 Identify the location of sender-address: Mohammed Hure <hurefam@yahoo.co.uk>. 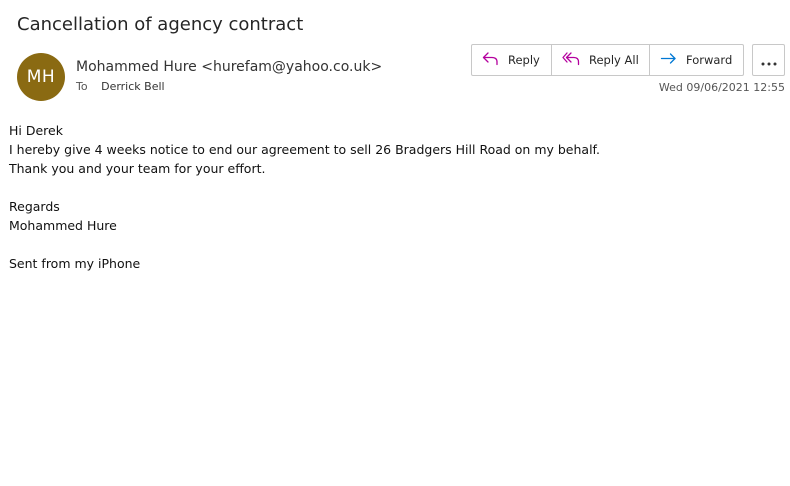
(229, 67).